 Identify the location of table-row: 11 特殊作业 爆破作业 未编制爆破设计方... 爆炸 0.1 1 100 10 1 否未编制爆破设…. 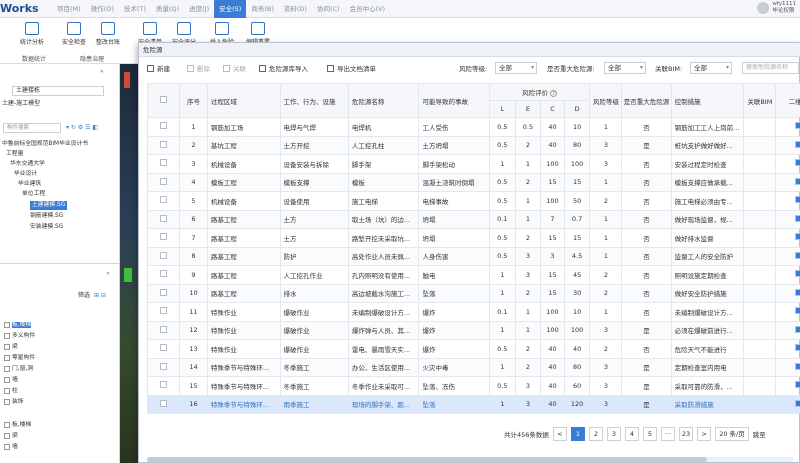
(473, 312).